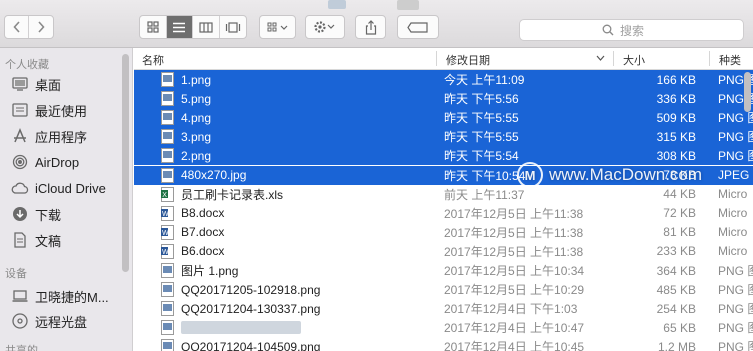 The width and height of the screenshot is (753, 351). Describe the element at coordinates (20, 110) in the screenshot. I see `recents-icon` at that location.